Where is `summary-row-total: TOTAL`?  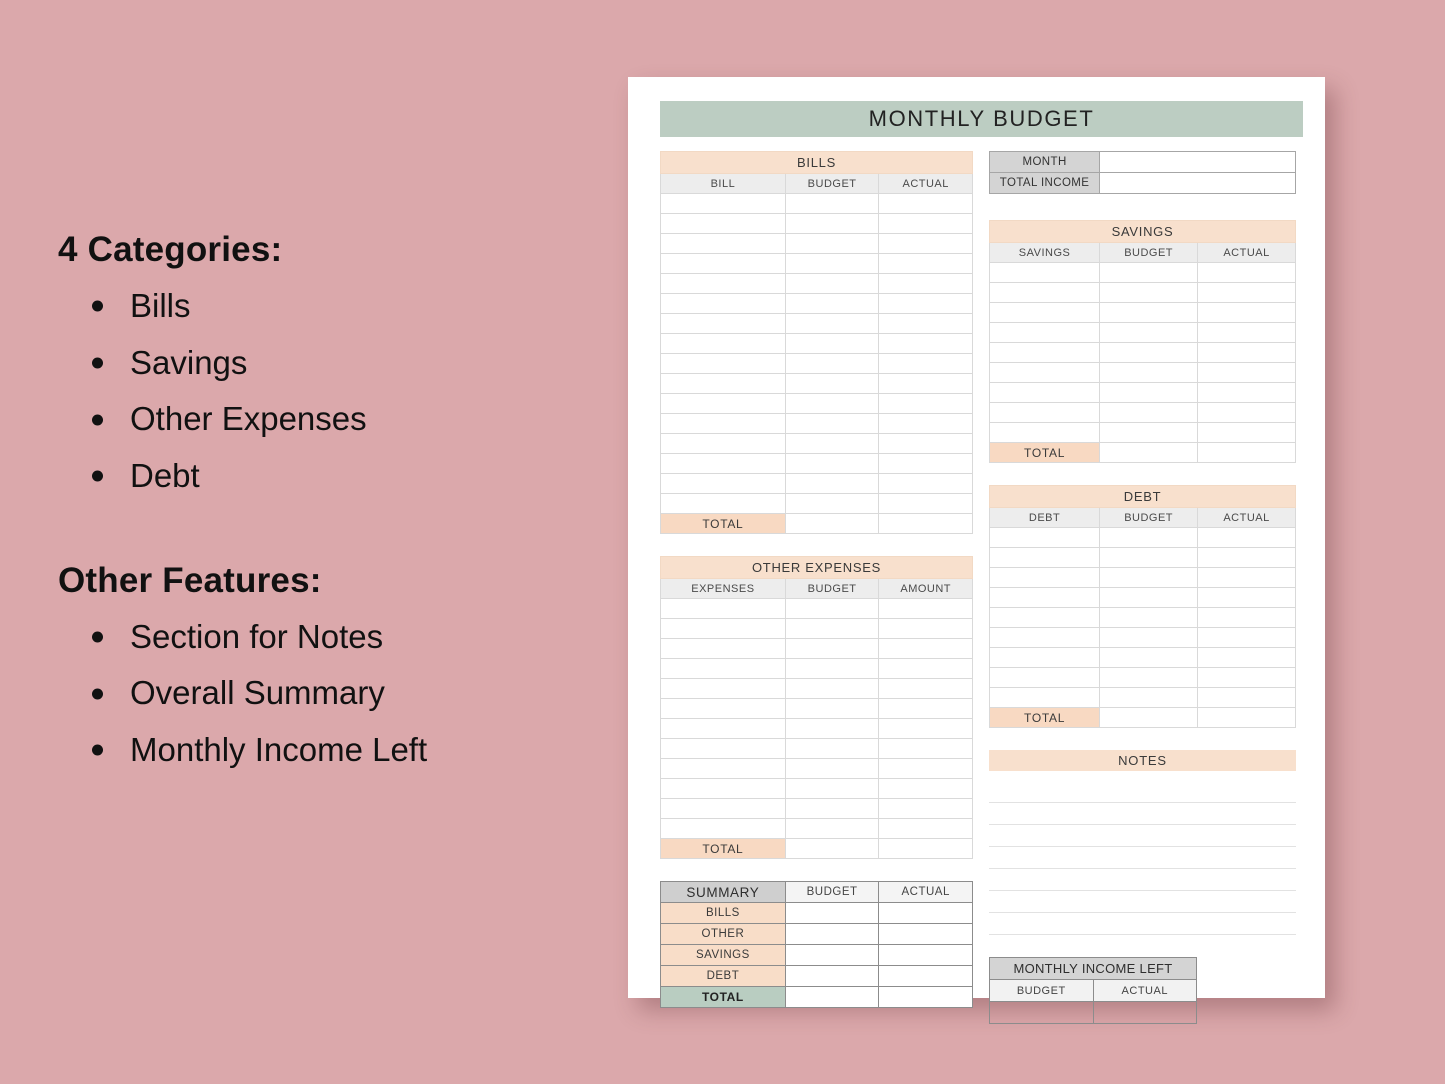
summary-row-total: TOTAL is located at coordinates (816, 997).